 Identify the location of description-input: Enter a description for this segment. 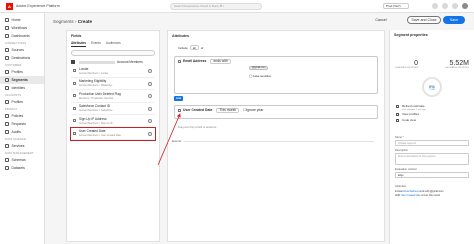
(432, 159).